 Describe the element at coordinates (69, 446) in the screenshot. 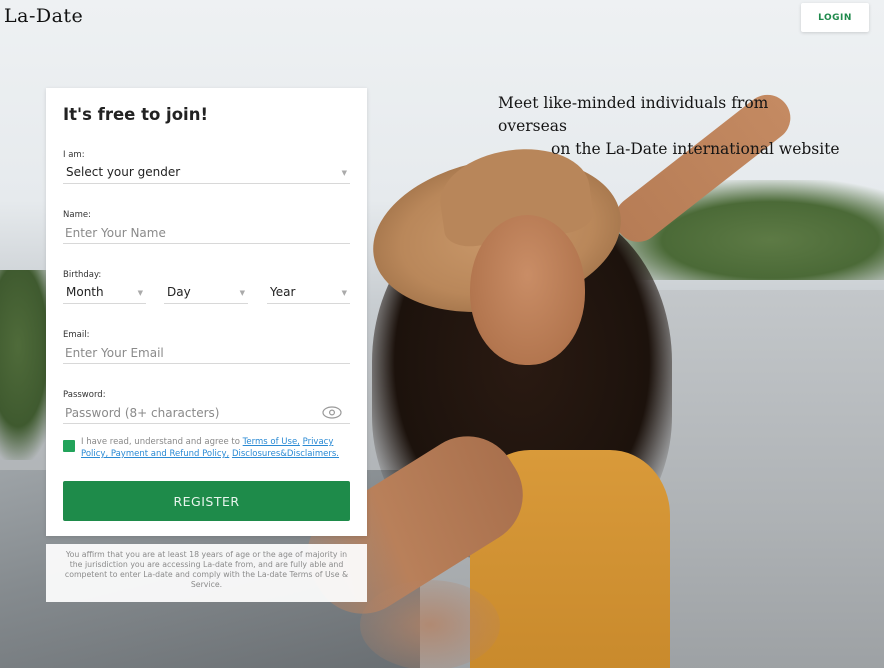

I see `agree-checkbox` at that location.